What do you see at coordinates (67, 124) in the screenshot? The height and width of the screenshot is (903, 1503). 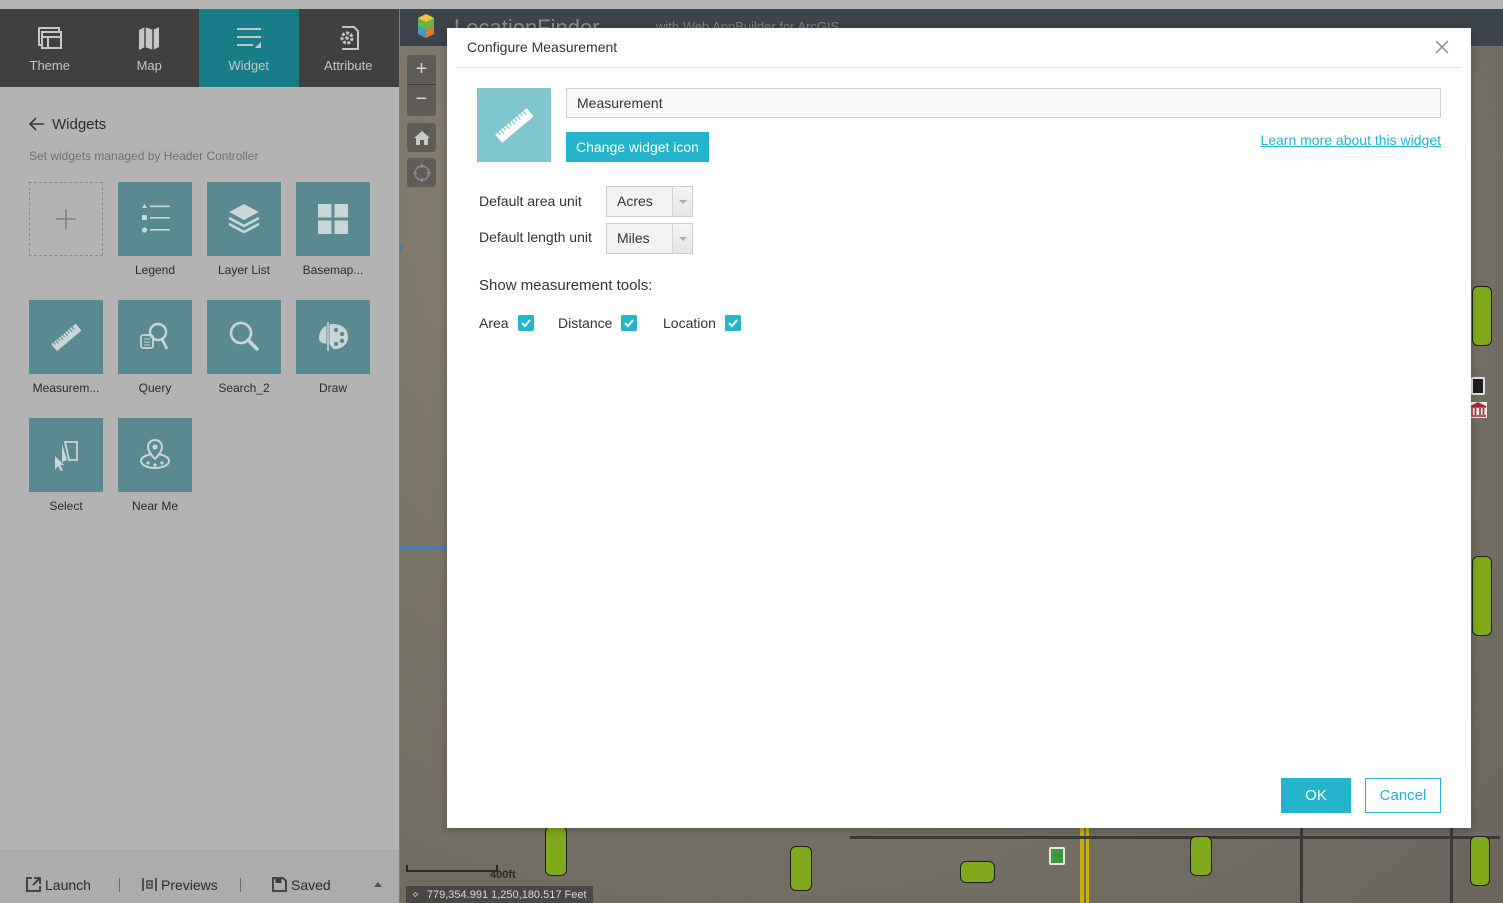 I see `panel-title: Widgets` at bounding box center [67, 124].